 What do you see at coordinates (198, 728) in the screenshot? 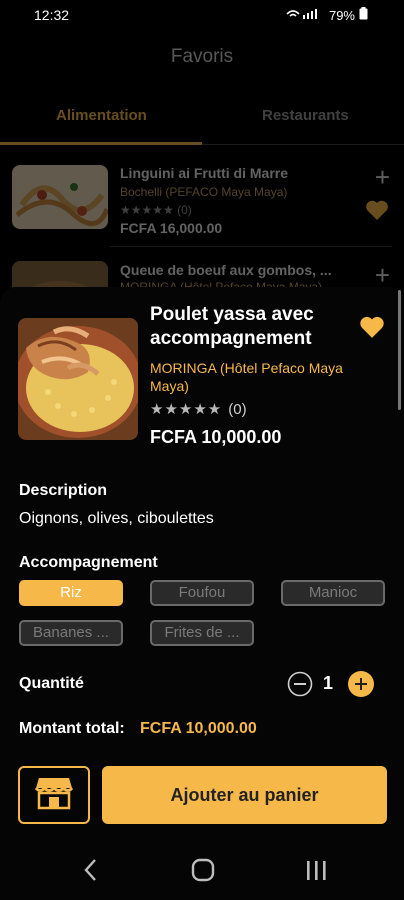
I see `total-value: FCFA 10,000.00` at bounding box center [198, 728].